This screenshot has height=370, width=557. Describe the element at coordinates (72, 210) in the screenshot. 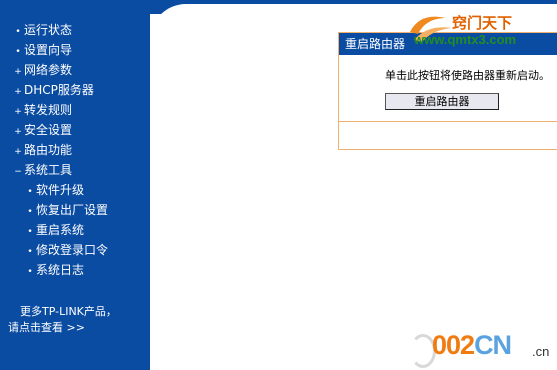

I see `sidebar-item-label: 恢复出厂设置` at that location.